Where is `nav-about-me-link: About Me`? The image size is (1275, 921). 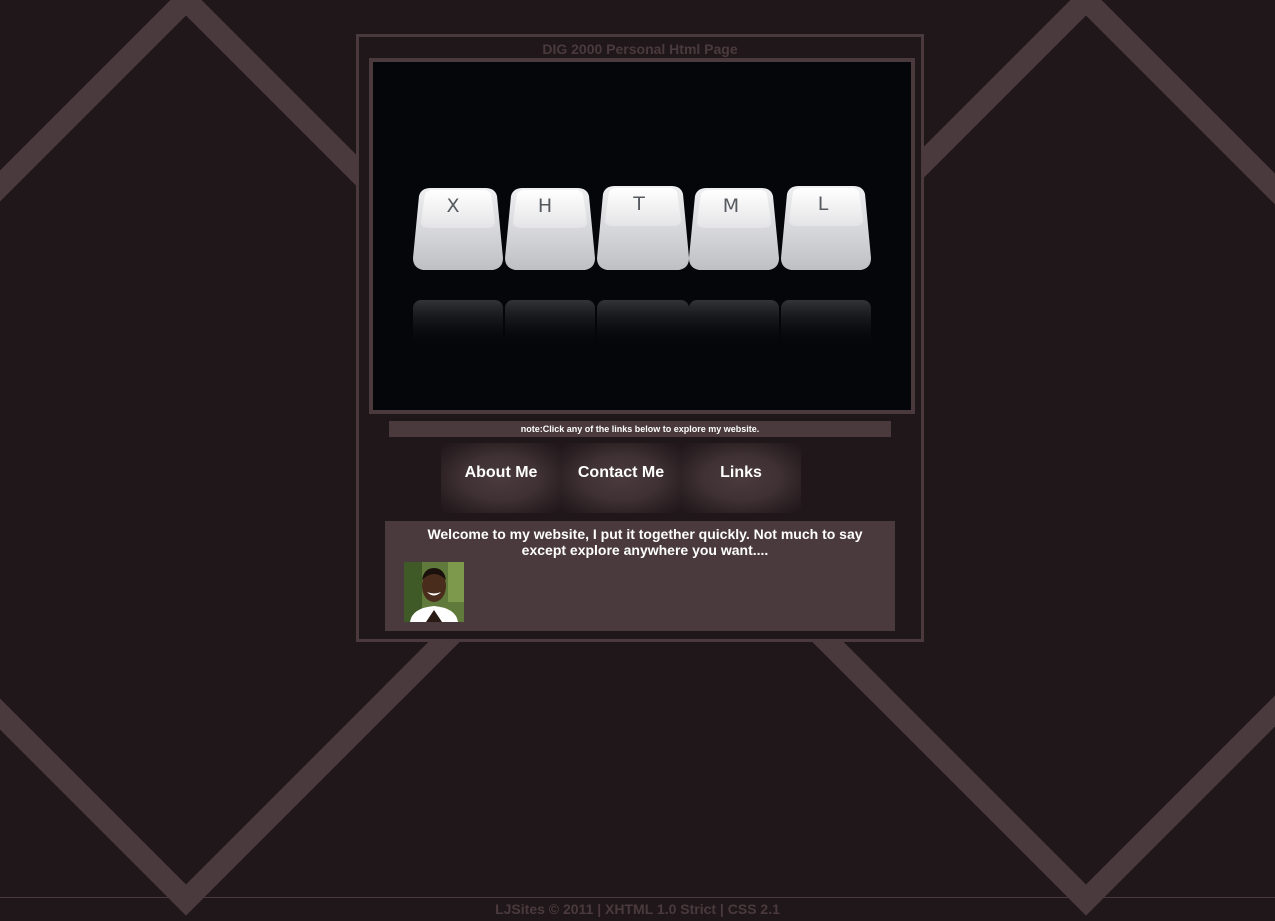 nav-about-me-link: About Me is located at coordinates (501, 478).